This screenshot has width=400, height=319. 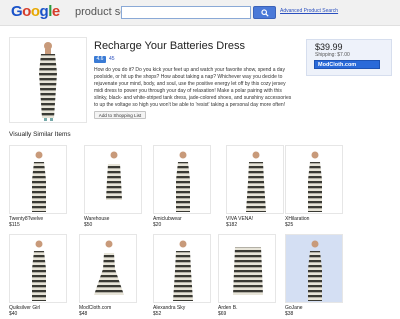 I want to click on search-icon, so click(x=265, y=13).